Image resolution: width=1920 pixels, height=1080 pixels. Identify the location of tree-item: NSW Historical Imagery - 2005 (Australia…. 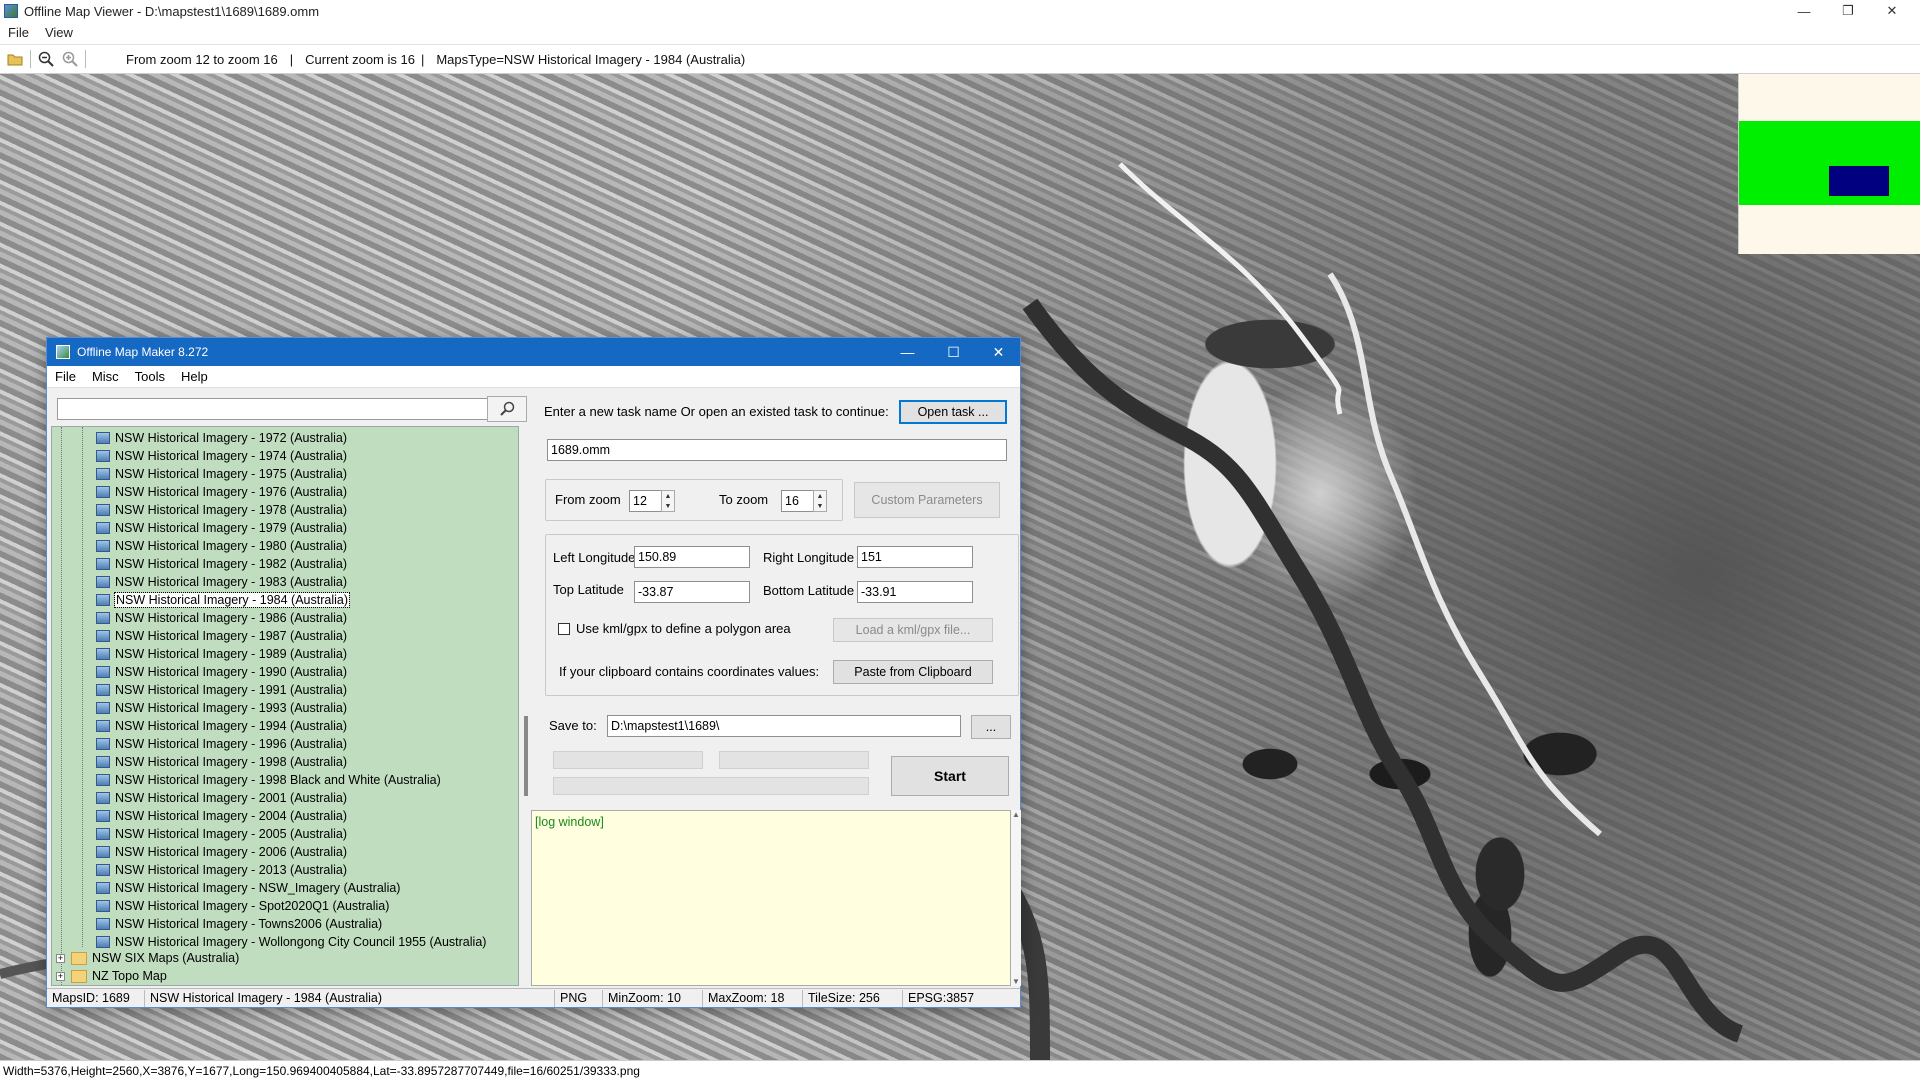
(221, 834).